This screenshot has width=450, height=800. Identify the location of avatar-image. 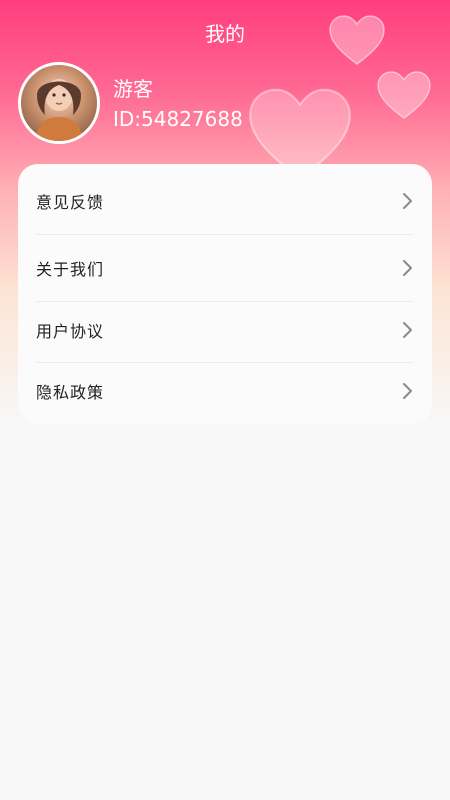
(59, 110).